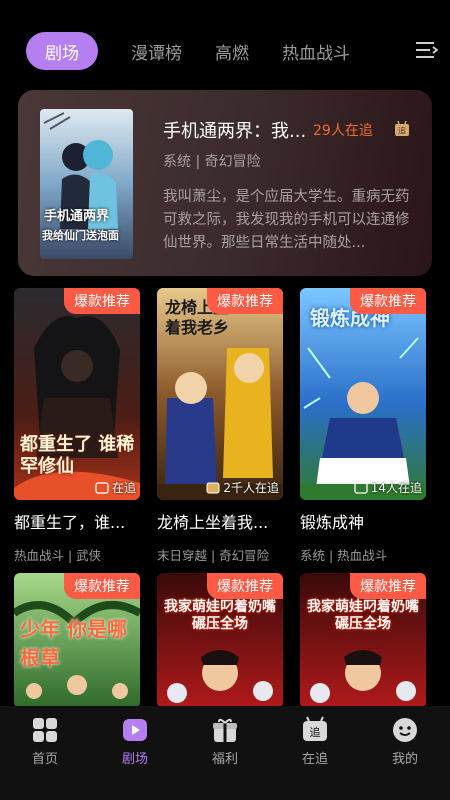  Describe the element at coordinates (135, 730) in the screenshot. I see `play-icon` at that location.